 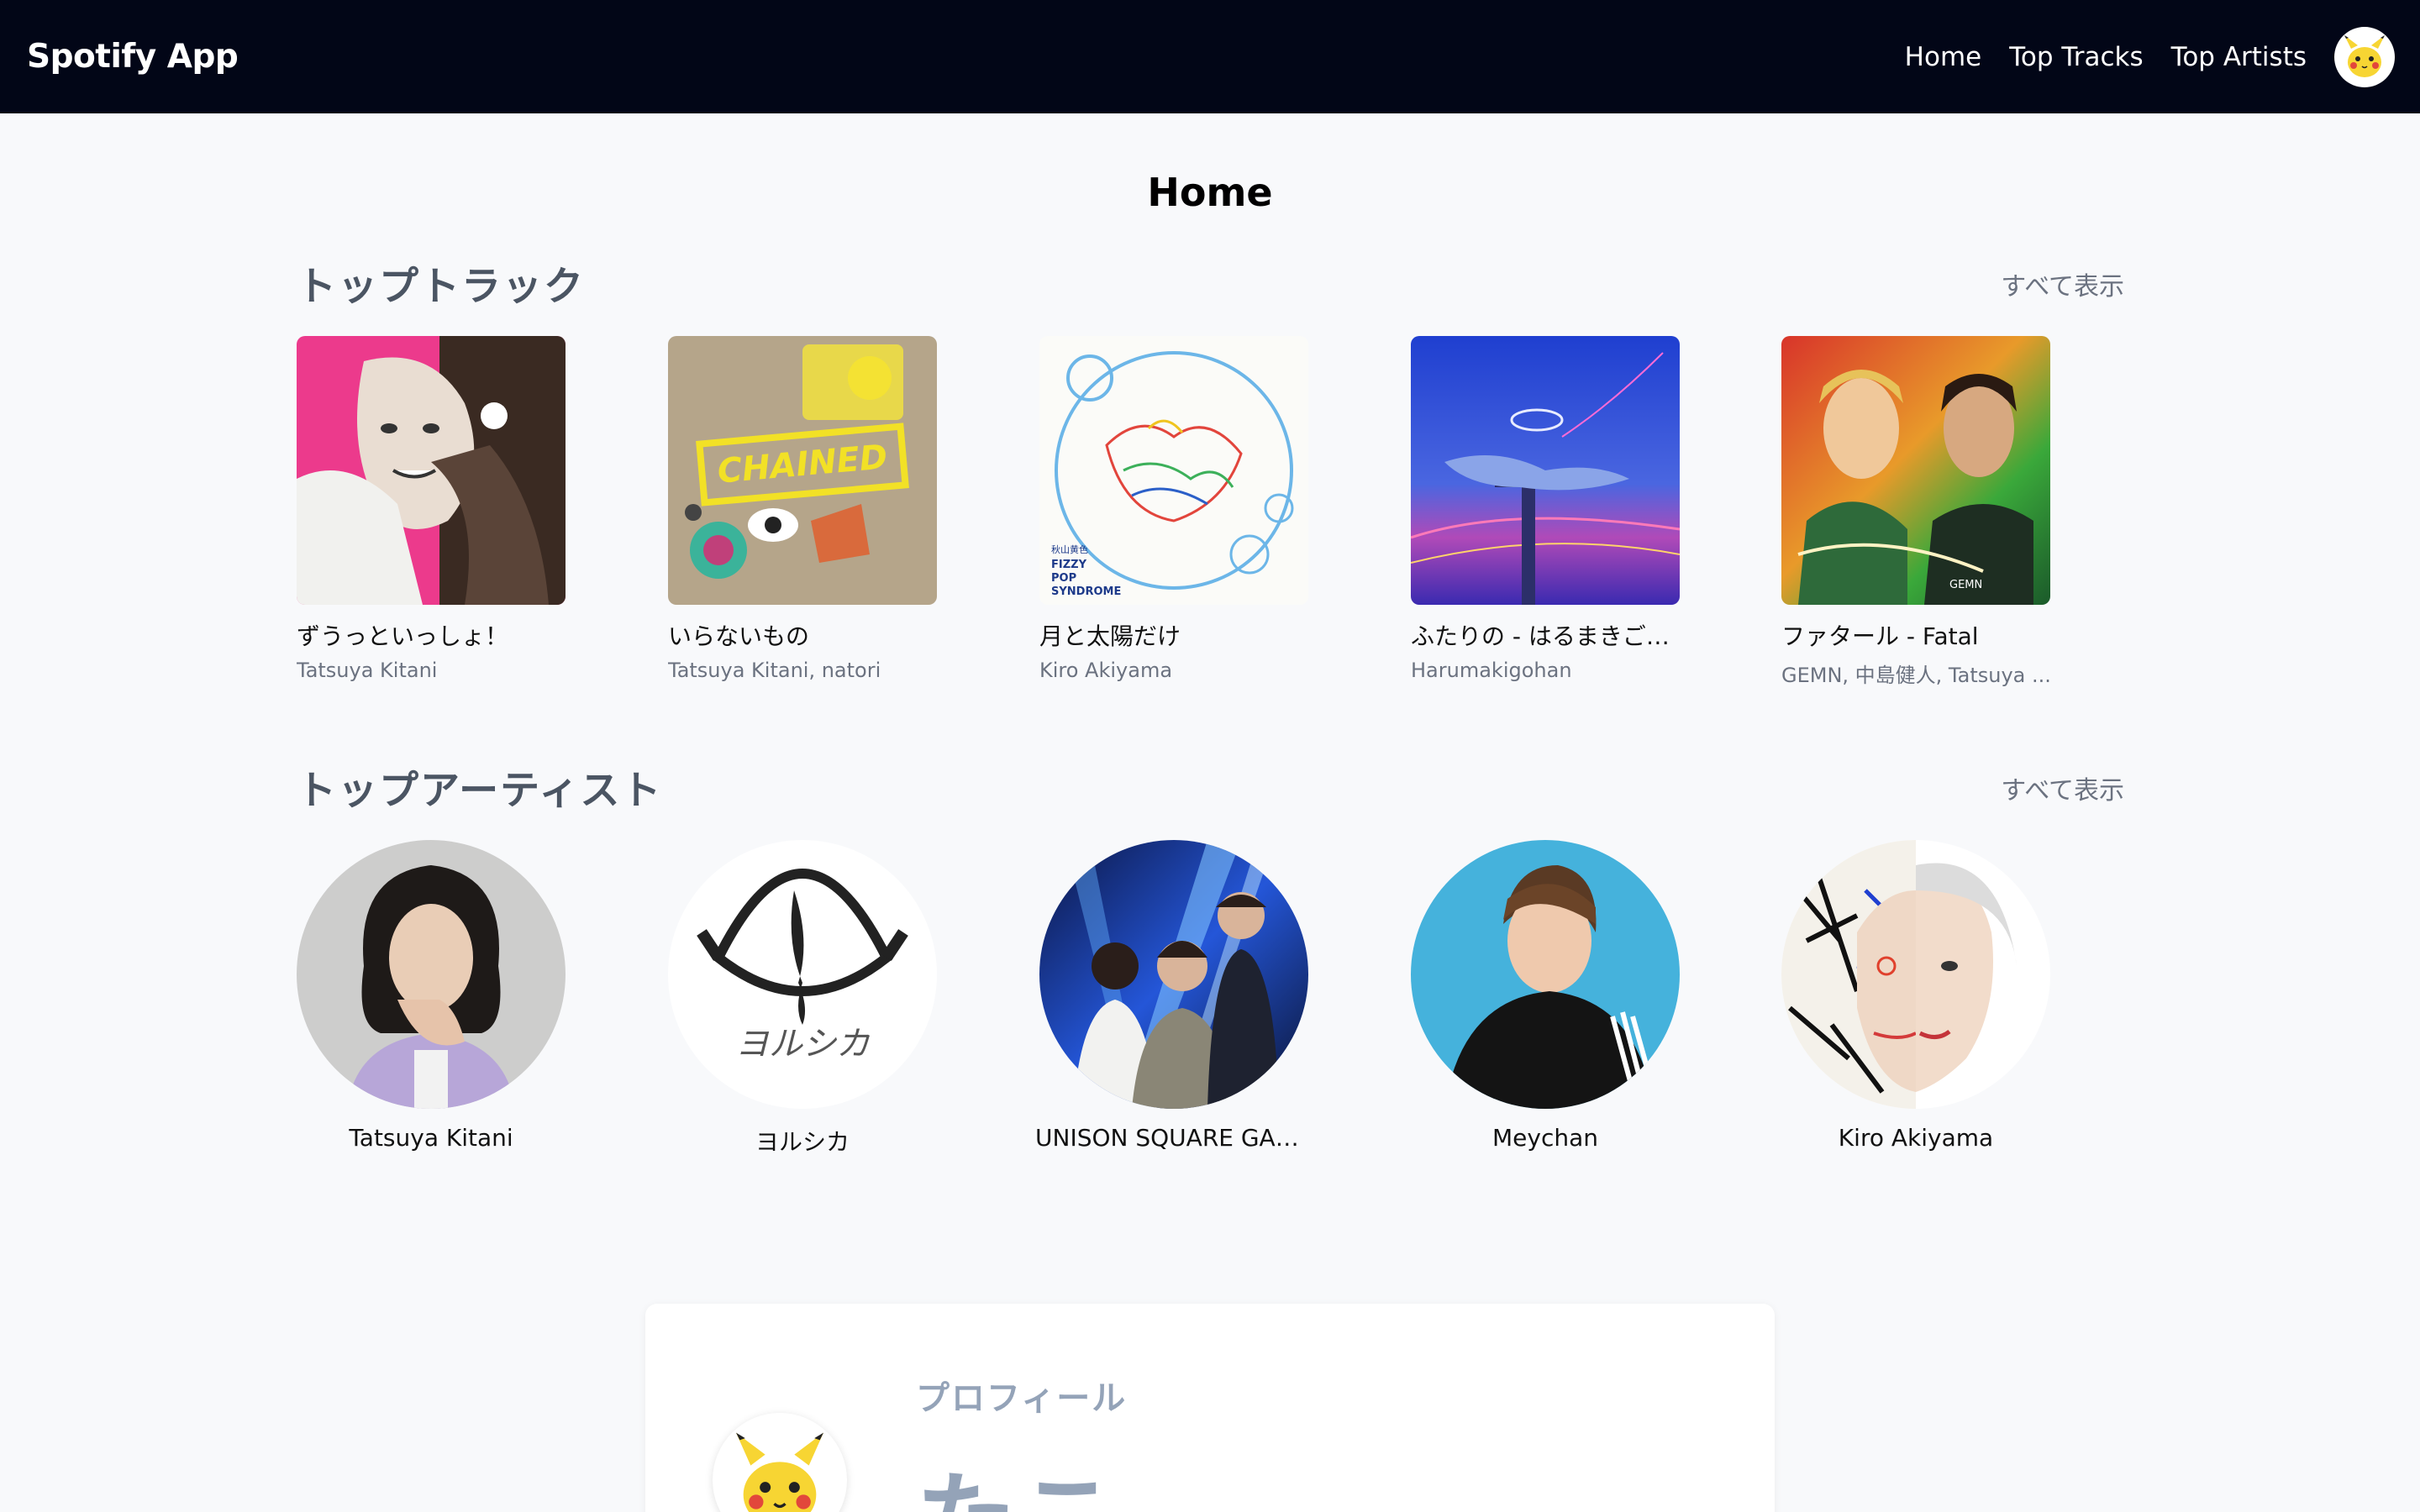 I want to click on svg-text: FIZZY, so click(x=1069, y=565).